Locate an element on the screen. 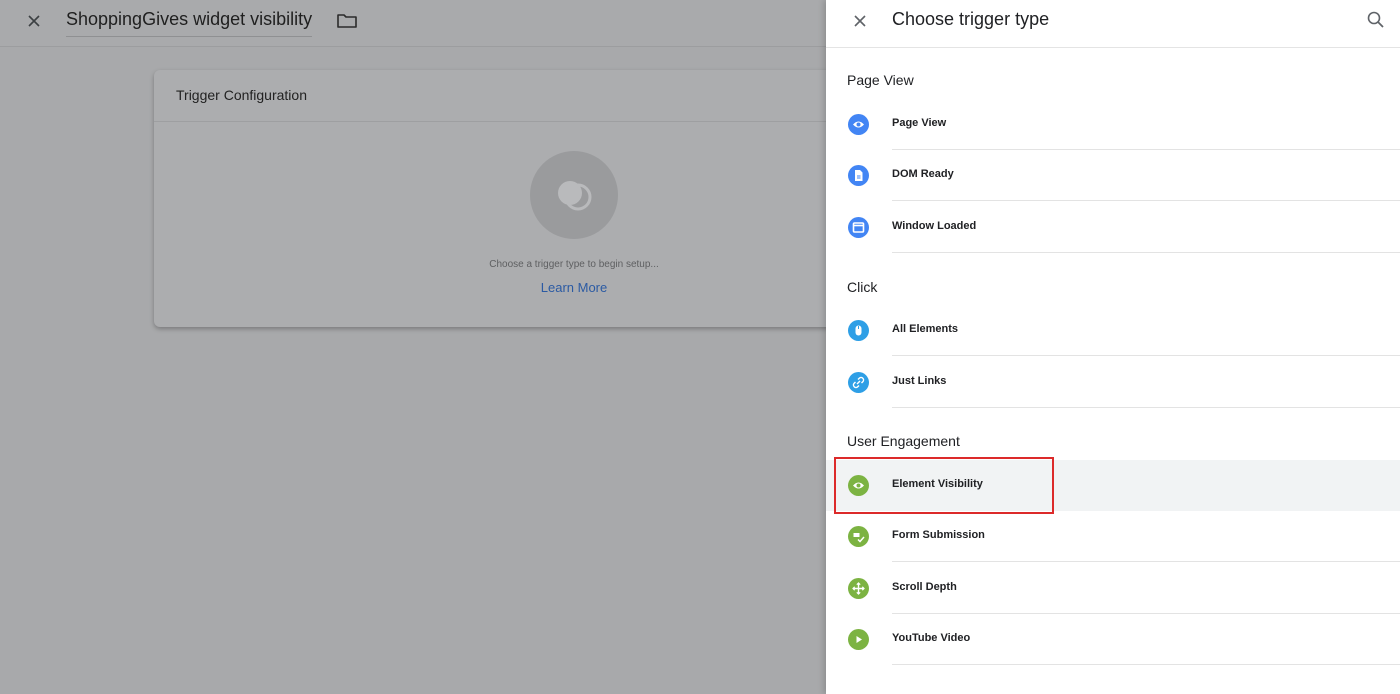 This screenshot has height=694, width=1400. trigger-type-selector is located at coordinates (574, 195).